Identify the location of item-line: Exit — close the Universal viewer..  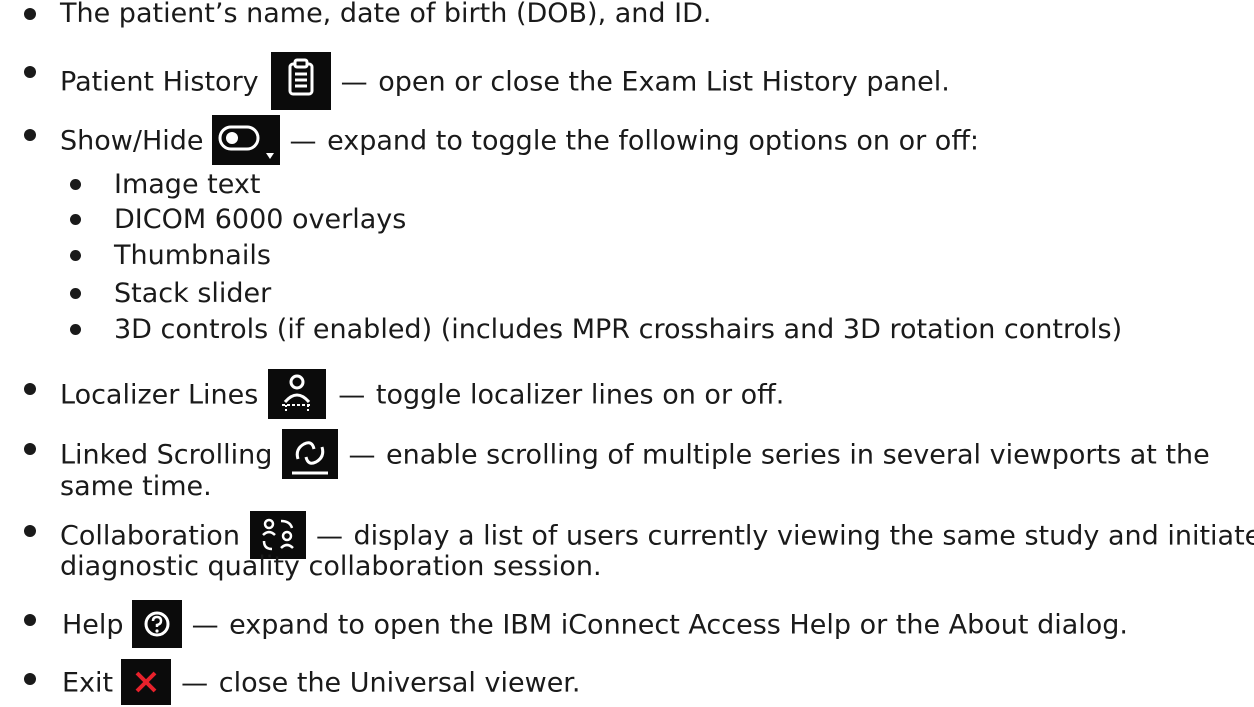
(321, 683).